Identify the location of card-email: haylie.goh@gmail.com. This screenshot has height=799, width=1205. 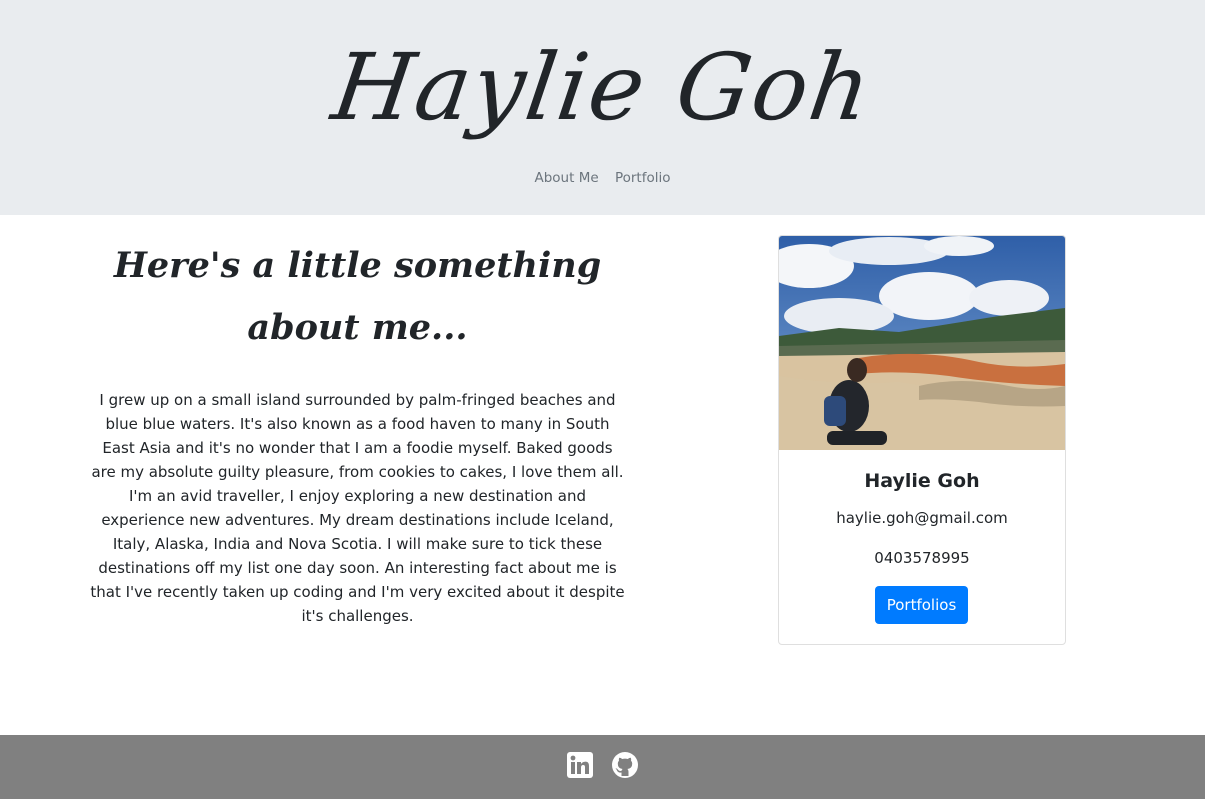
(922, 518).